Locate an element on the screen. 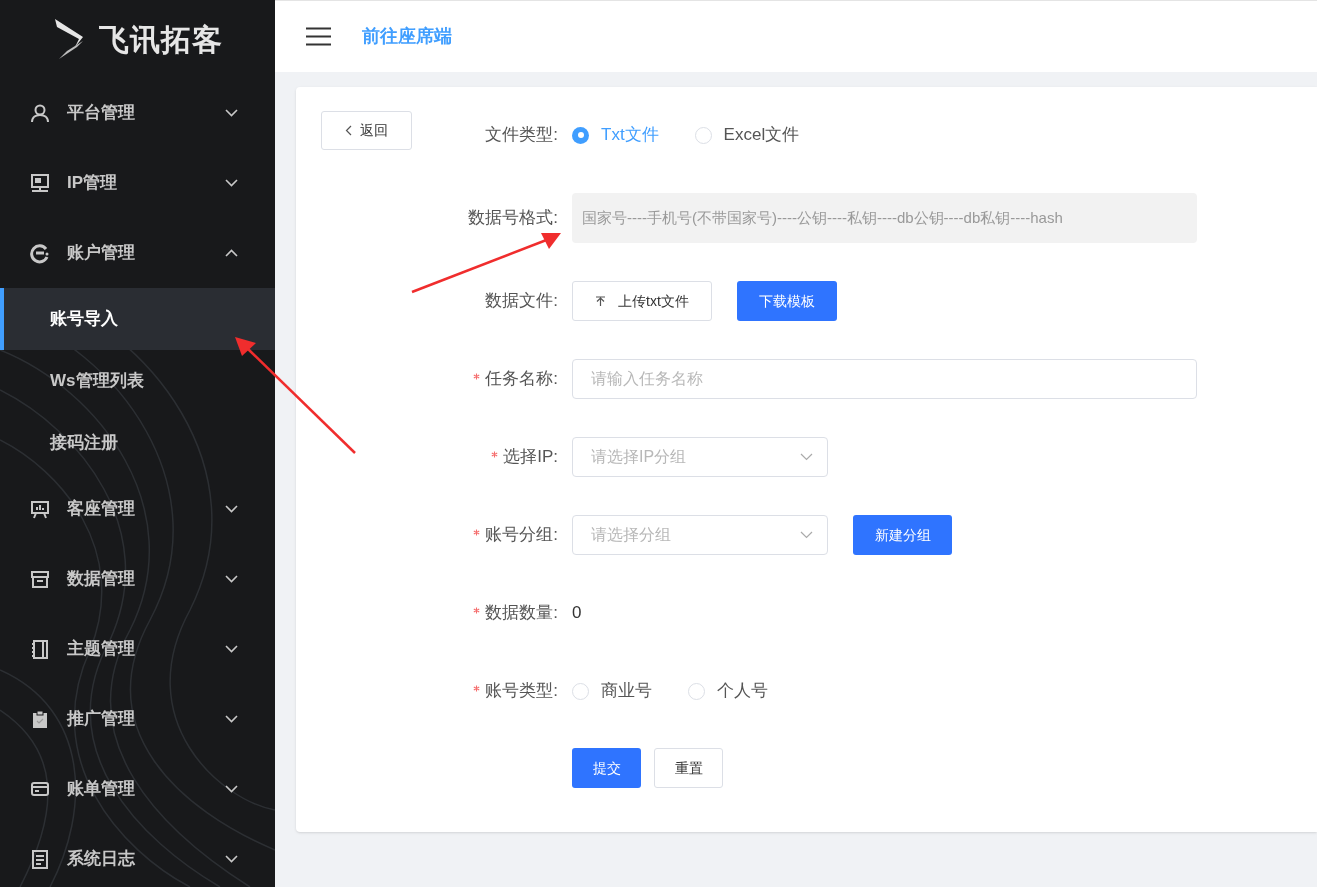 The image size is (1317, 887). field-label: 选择IP: is located at coordinates (530, 457).